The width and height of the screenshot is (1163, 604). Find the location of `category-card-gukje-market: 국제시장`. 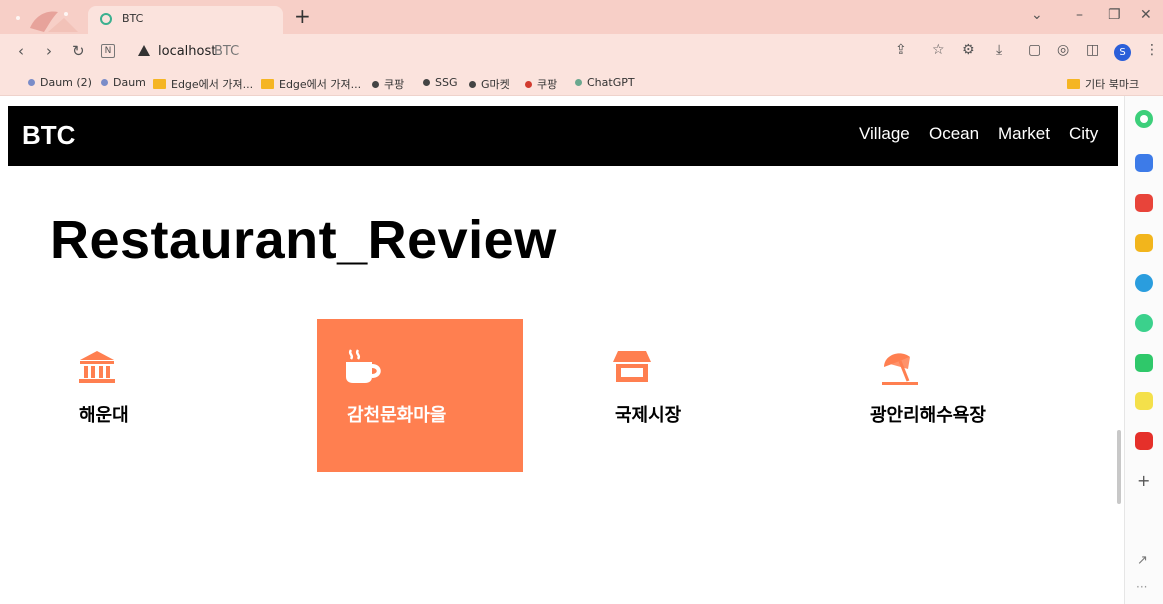

category-card-gukje-market: 국제시장 is located at coordinates (687, 395).